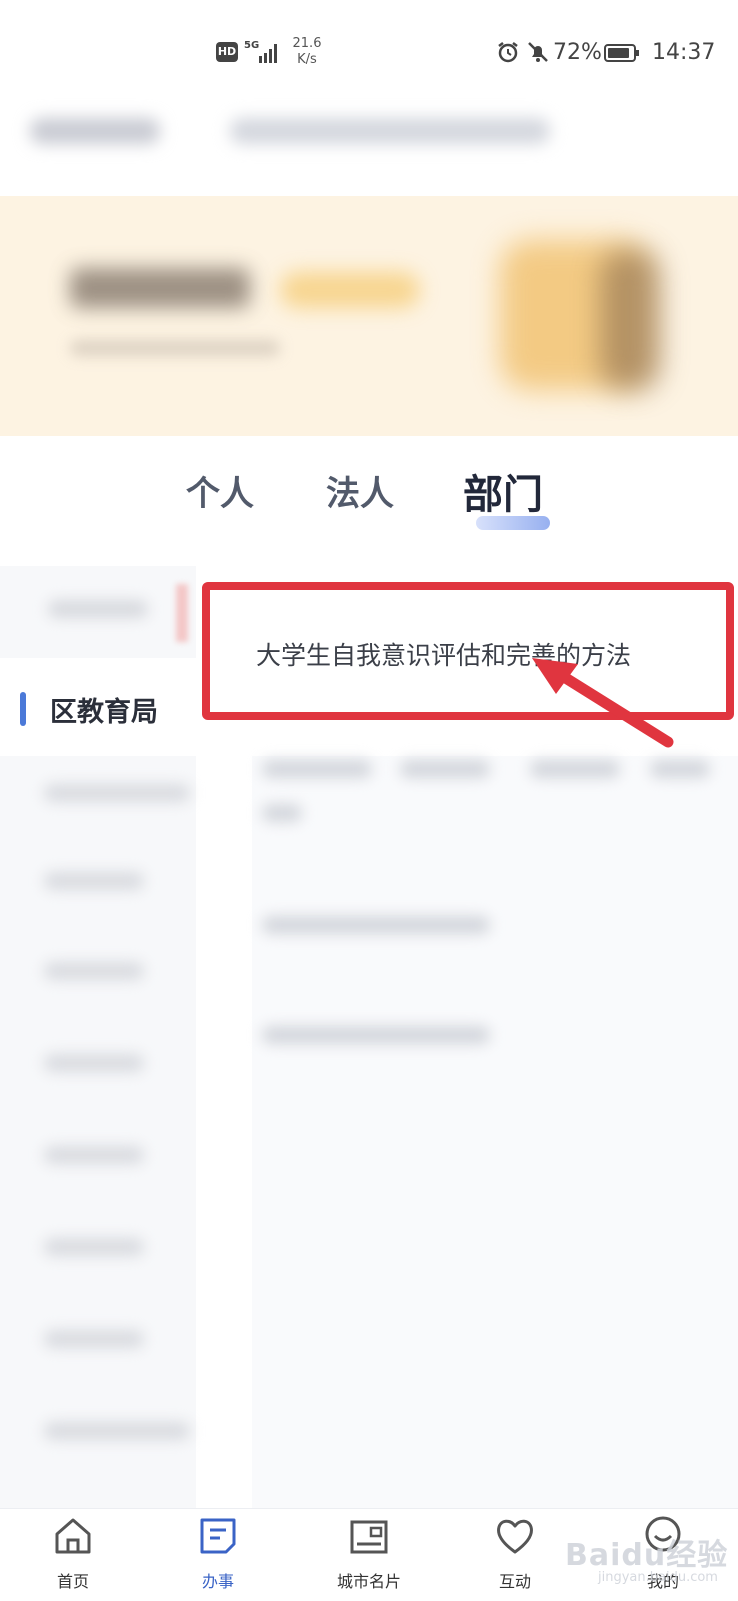 The height and width of the screenshot is (1601, 738). What do you see at coordinates (503, 491) in the screenshot?
I see `tab-department: 部门` at bounding box center [503, 491].